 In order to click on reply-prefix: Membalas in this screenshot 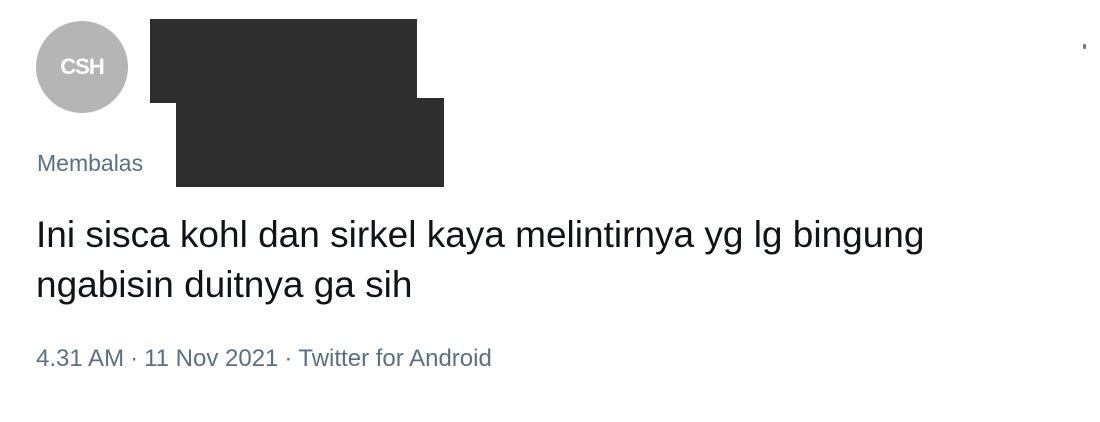, I will do `click(90, 163)`.